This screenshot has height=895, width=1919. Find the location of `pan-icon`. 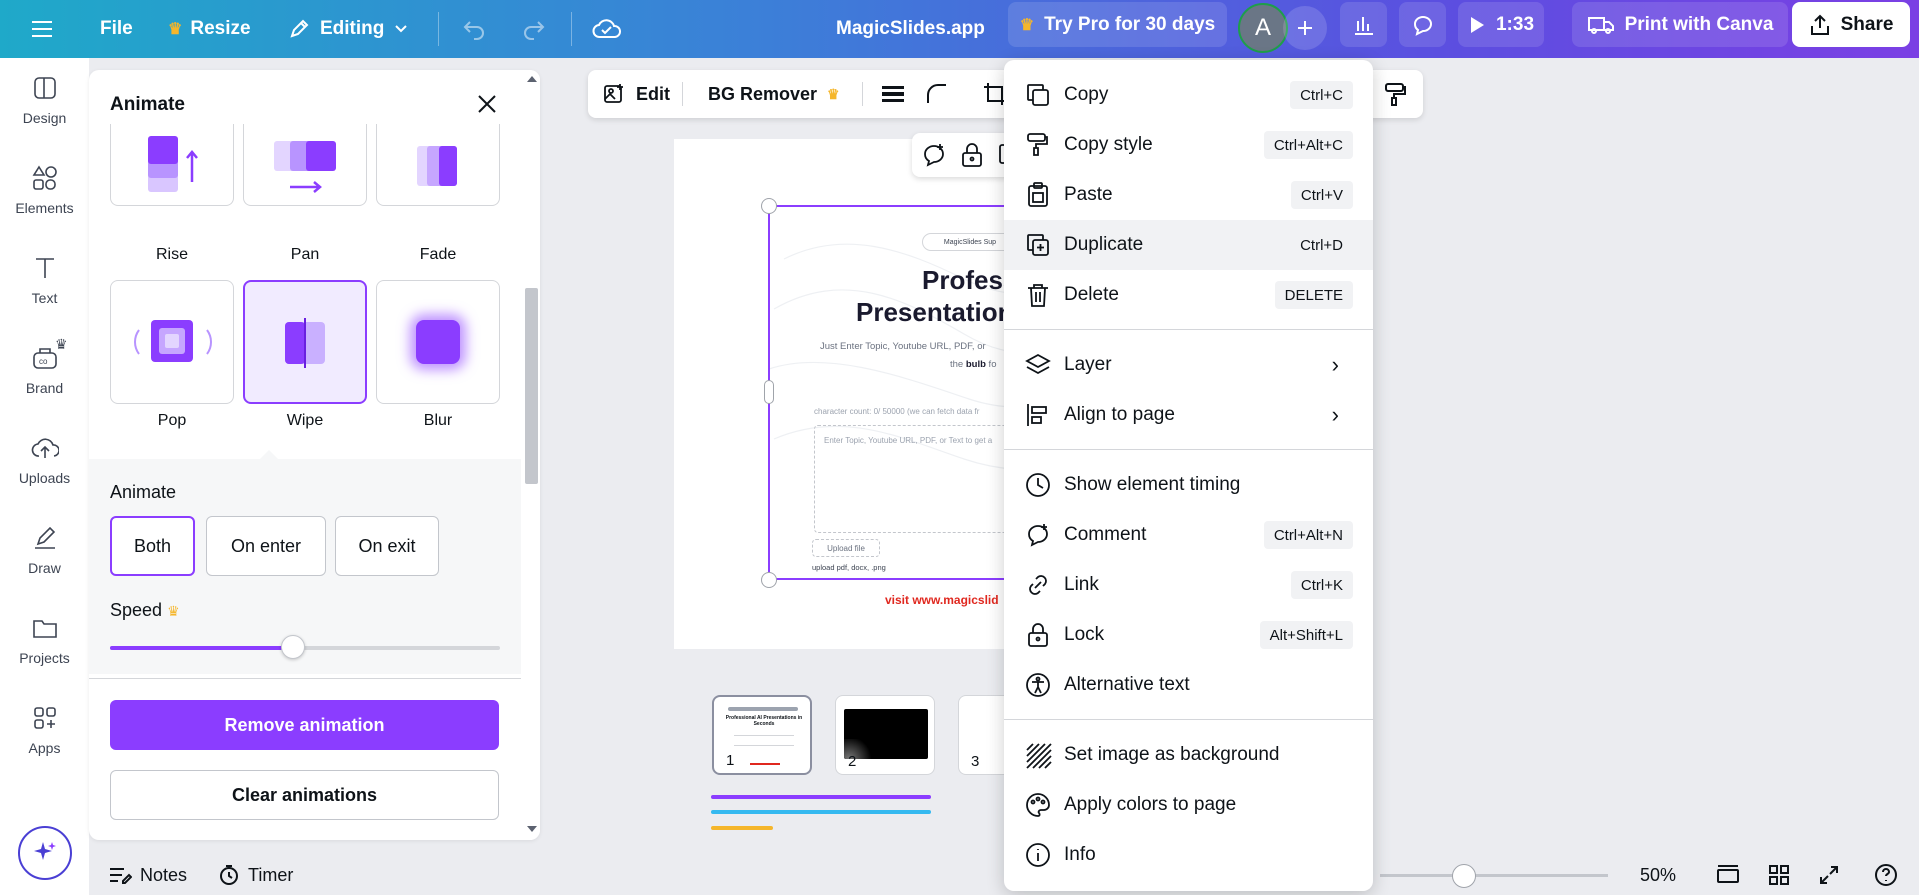

pan-icon is located at coordinates (305, 166).